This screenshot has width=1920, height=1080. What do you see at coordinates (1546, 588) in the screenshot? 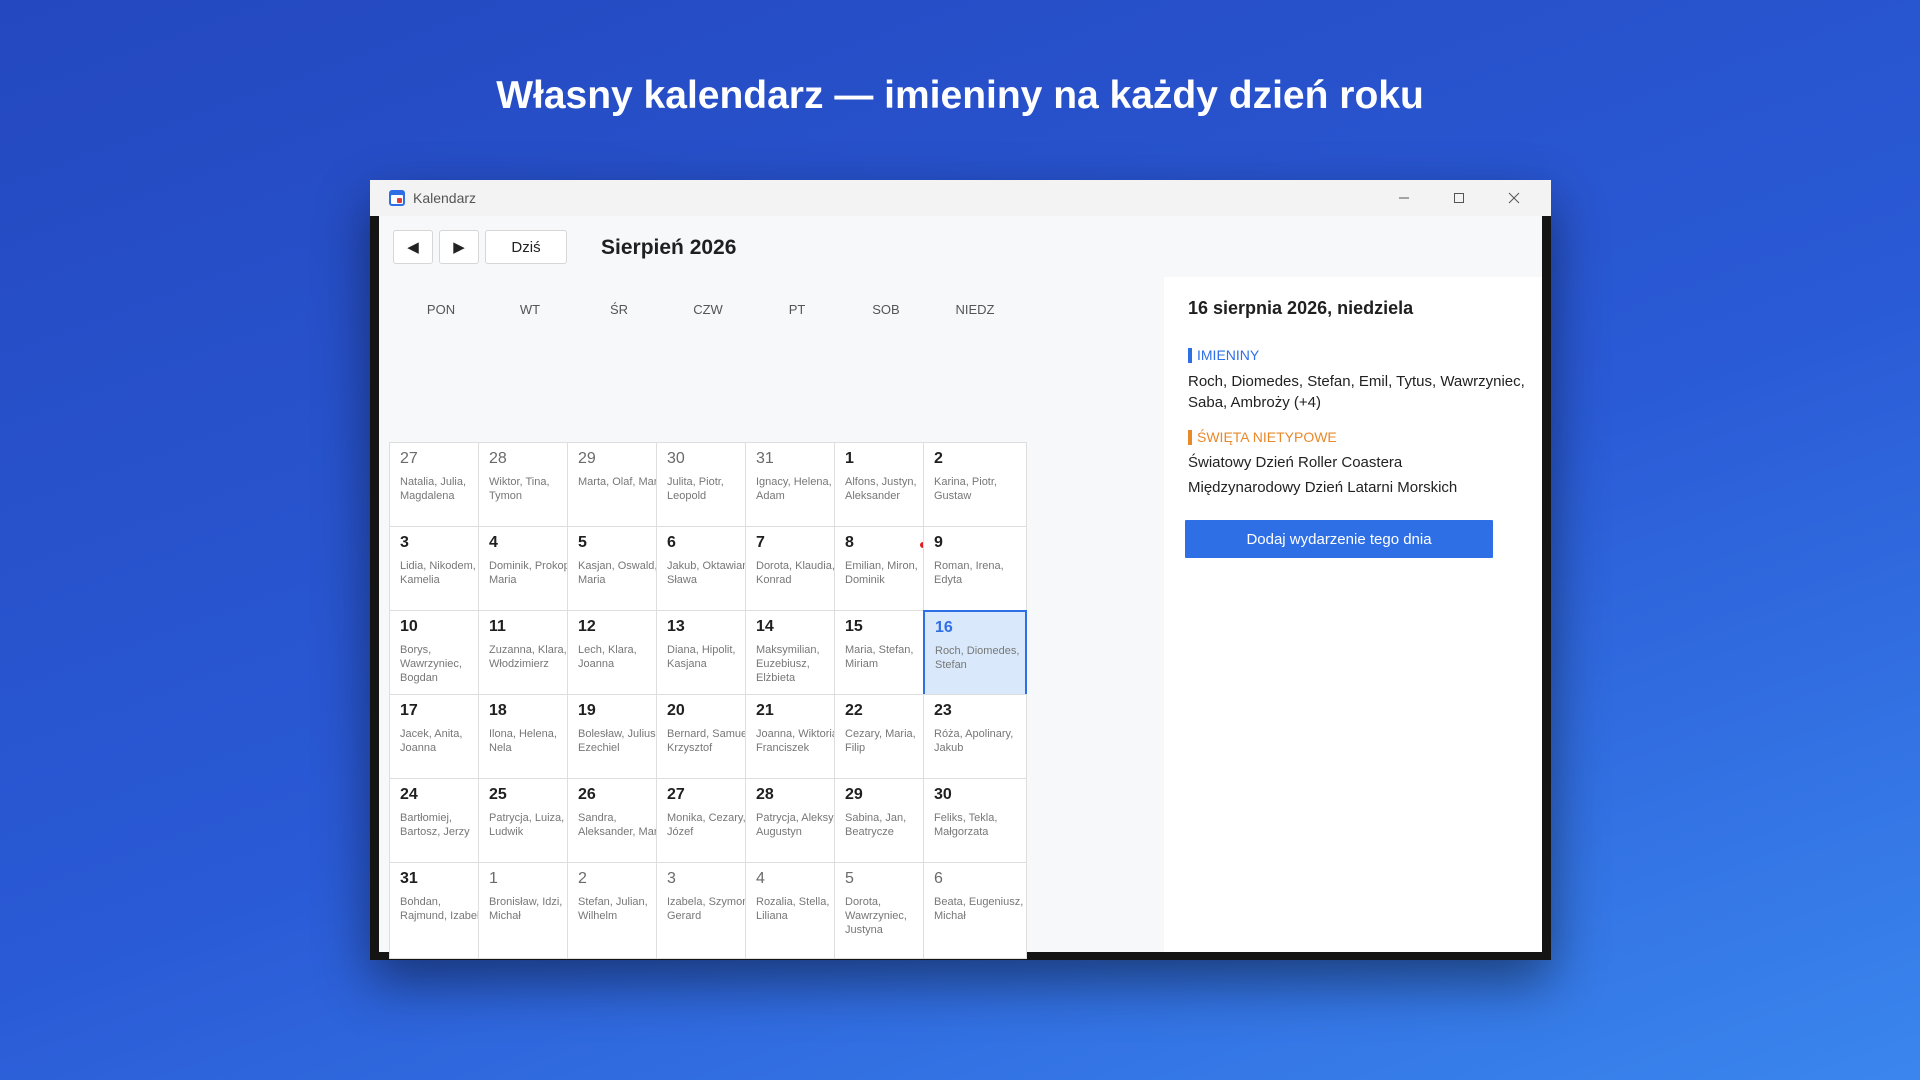
I see `window-frame-right` at bounding box center [1546, 588].